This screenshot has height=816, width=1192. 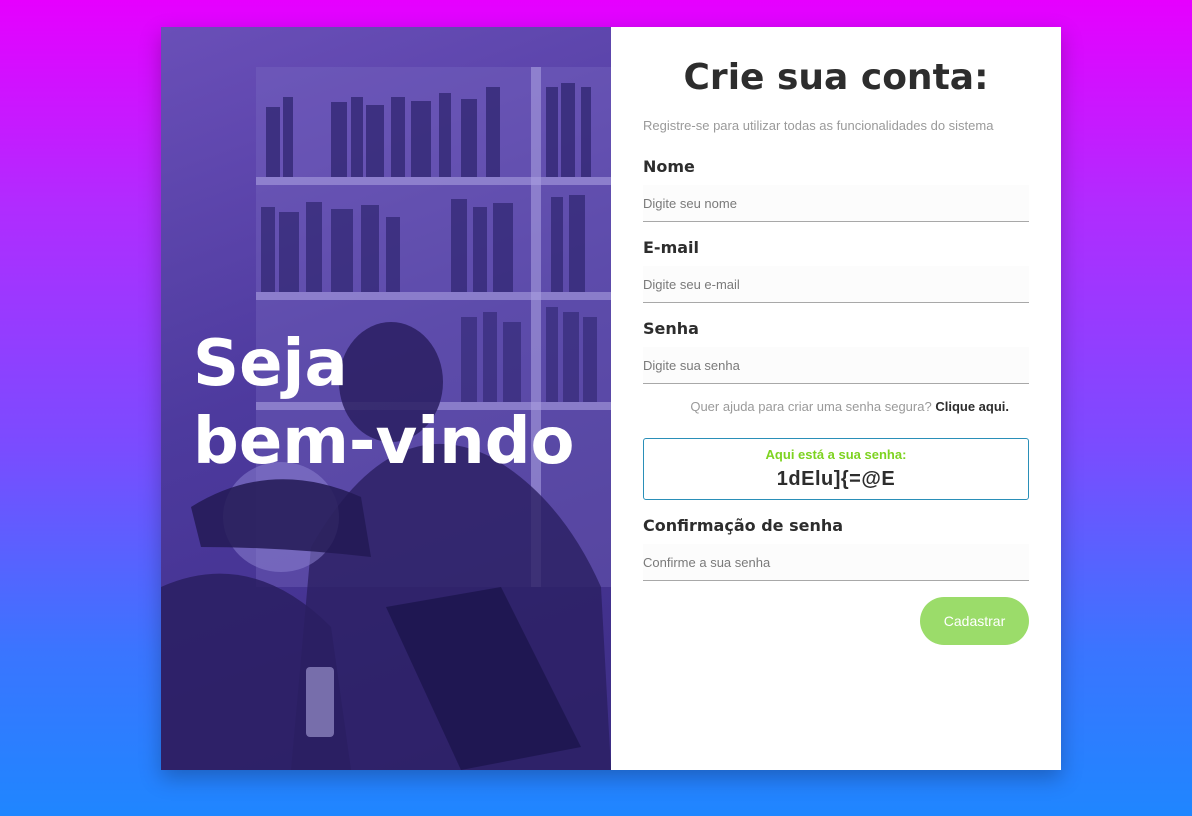 What do you see at coordinates (270, 364) in the screenshot?
I see `hero-heading-line1: Seja` at bounding box center [270, 364].